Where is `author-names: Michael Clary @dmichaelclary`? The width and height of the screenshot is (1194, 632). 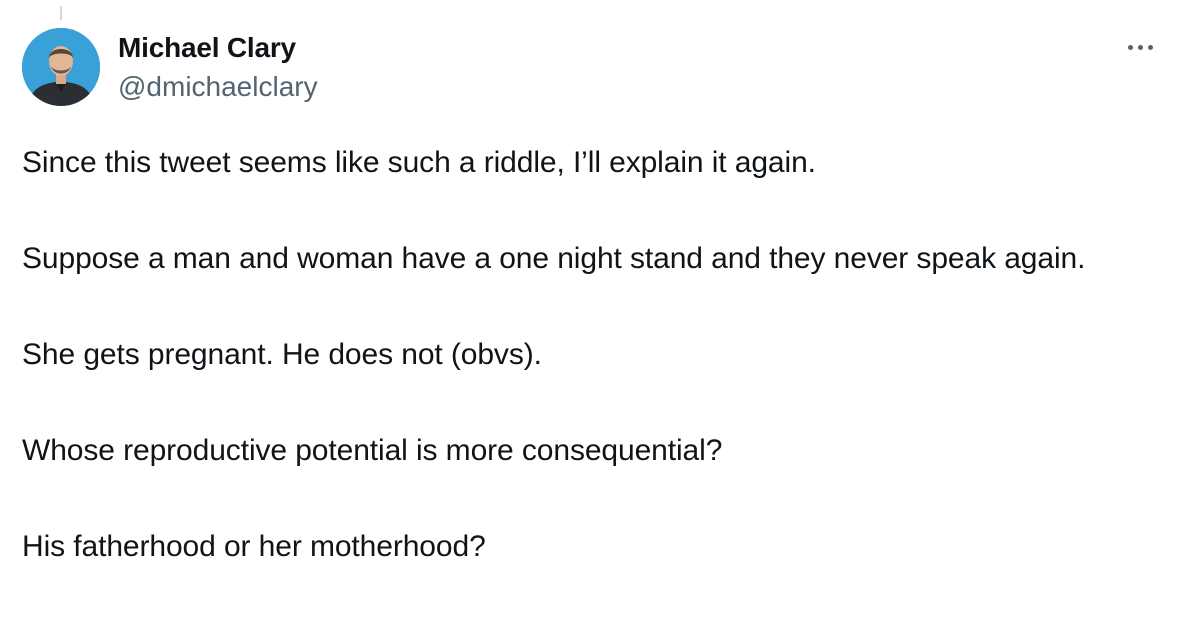
author-names: Michael Clary @dmichaelclary is located at coordinates (218, 67).